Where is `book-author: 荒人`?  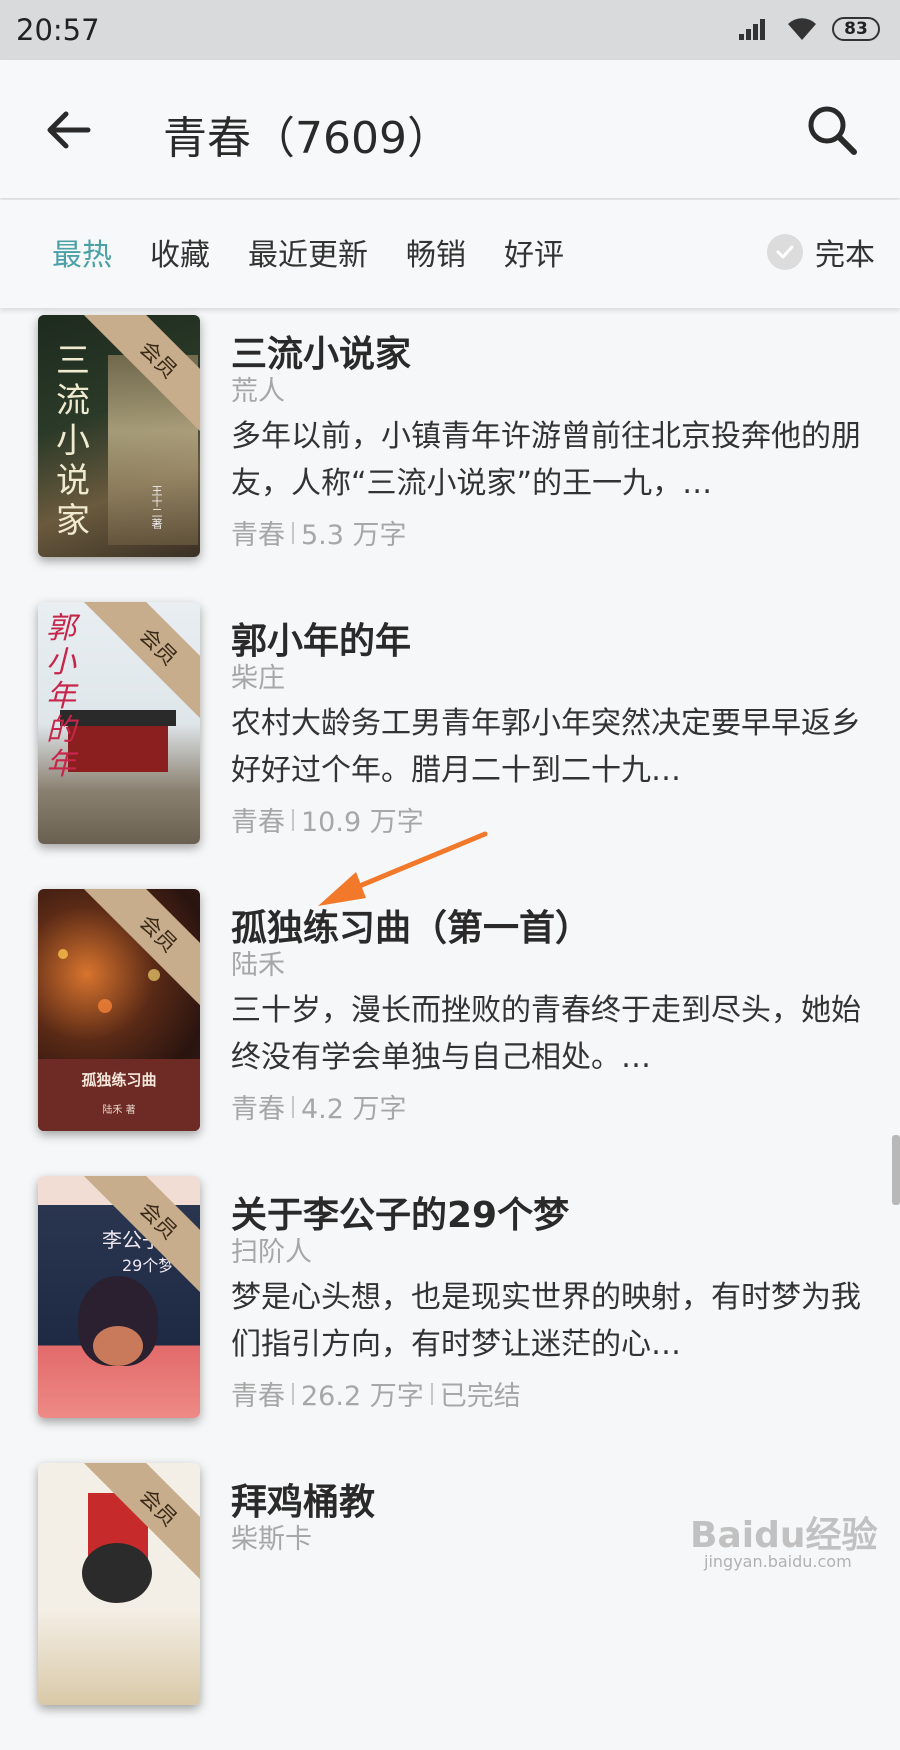
book-author: 荒人 is located at coordinates (258, 391).